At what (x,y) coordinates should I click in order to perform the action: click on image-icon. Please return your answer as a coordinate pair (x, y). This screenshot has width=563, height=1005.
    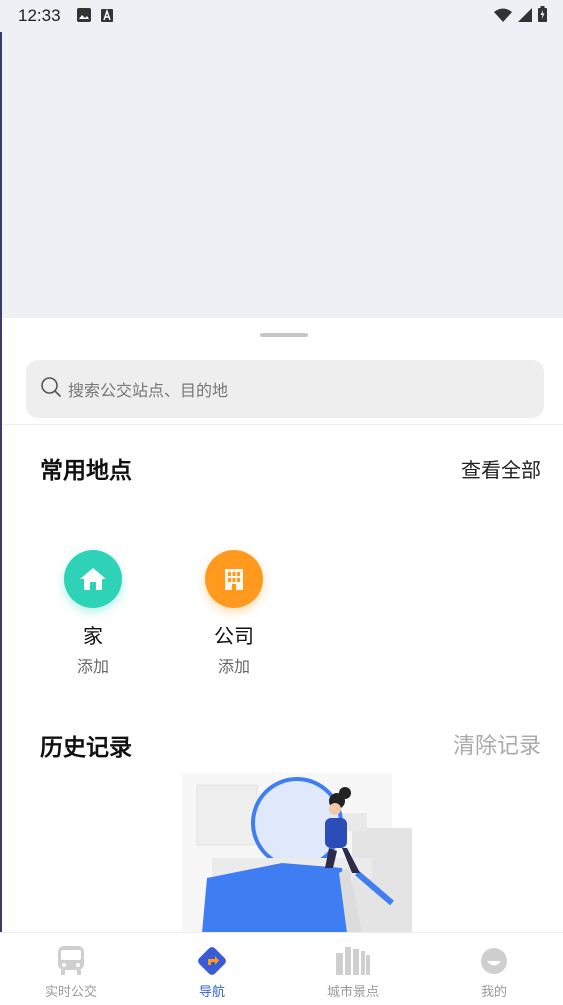
    Looking at the image, I should click on (83, 16).